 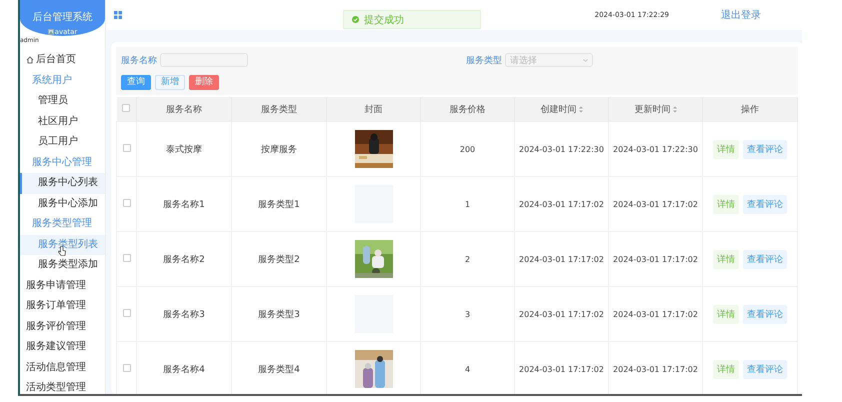 I want to click on menu-item: 服务申请管理, so click(x=62, y=286).